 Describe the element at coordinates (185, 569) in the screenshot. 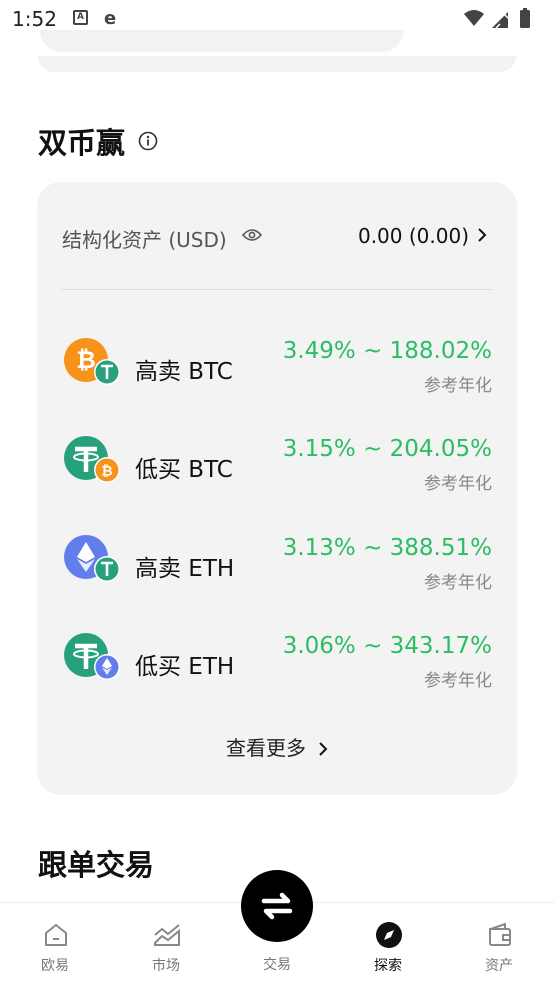

I see `product-name: 高卖 ETH` at that location.